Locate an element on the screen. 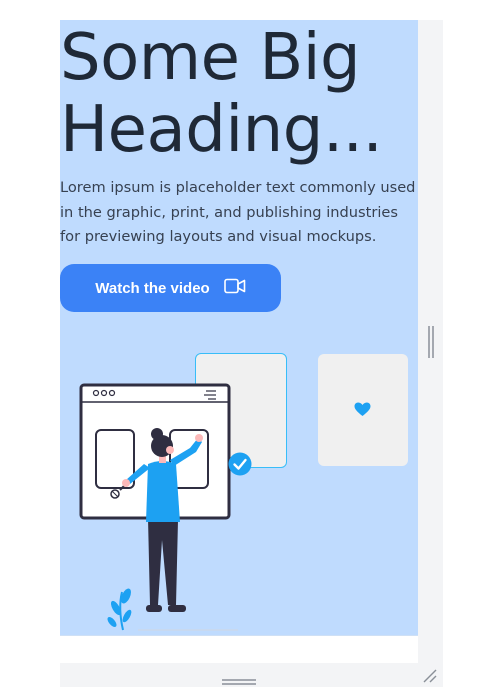  resize-handle-icon is located at coordinates (430, 678).